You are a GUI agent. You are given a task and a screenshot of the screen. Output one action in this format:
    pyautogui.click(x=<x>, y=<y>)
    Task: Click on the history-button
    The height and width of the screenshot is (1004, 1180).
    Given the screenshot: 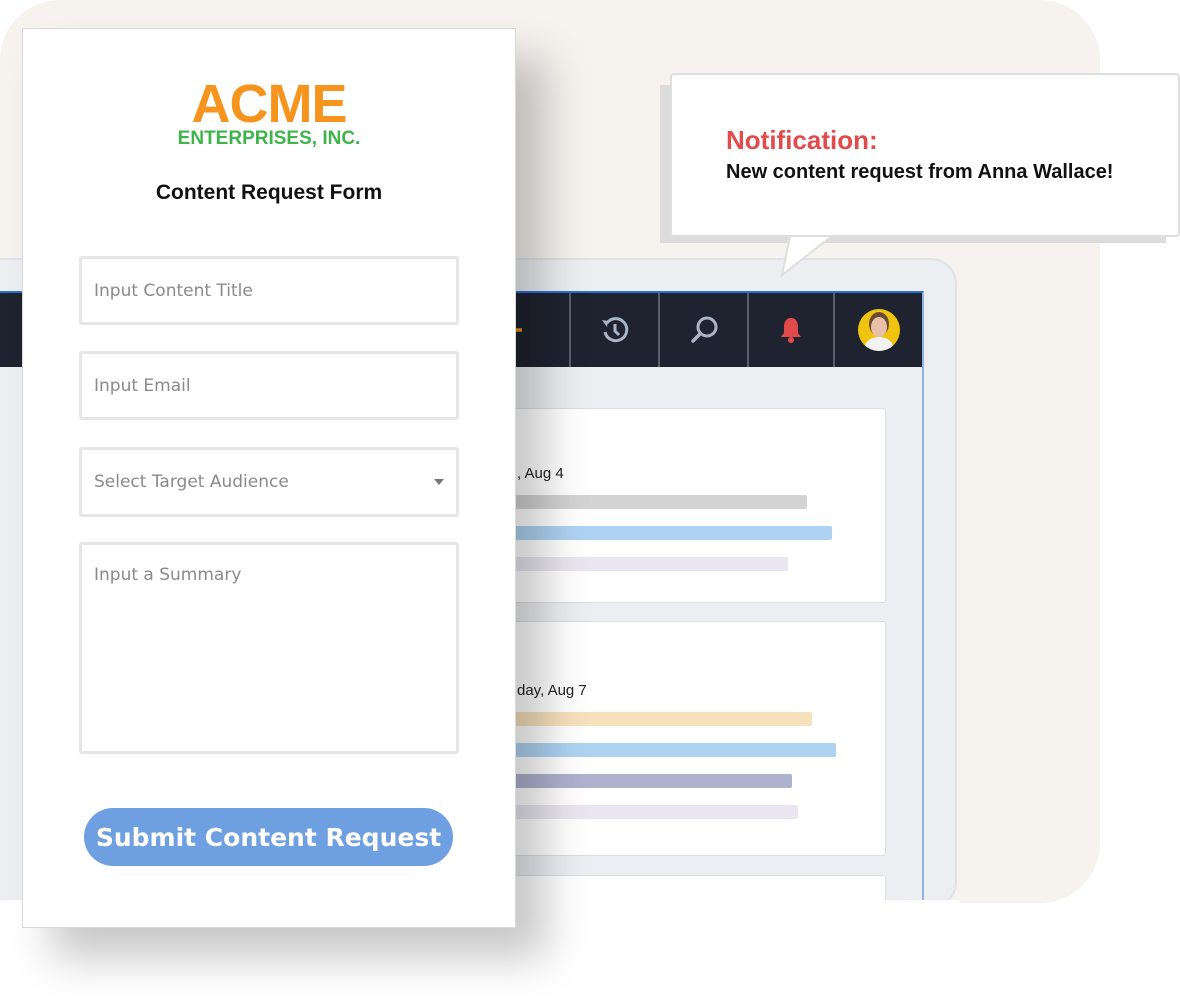 What is the action you would take?
    pyautogui.click(x=613, y=330)
    